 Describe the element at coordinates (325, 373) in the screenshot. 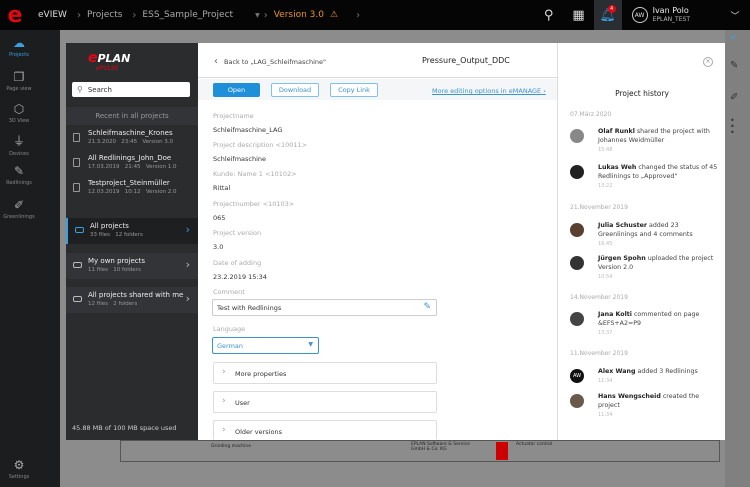

I see `more-properties-accordion: › More properties` at that location.